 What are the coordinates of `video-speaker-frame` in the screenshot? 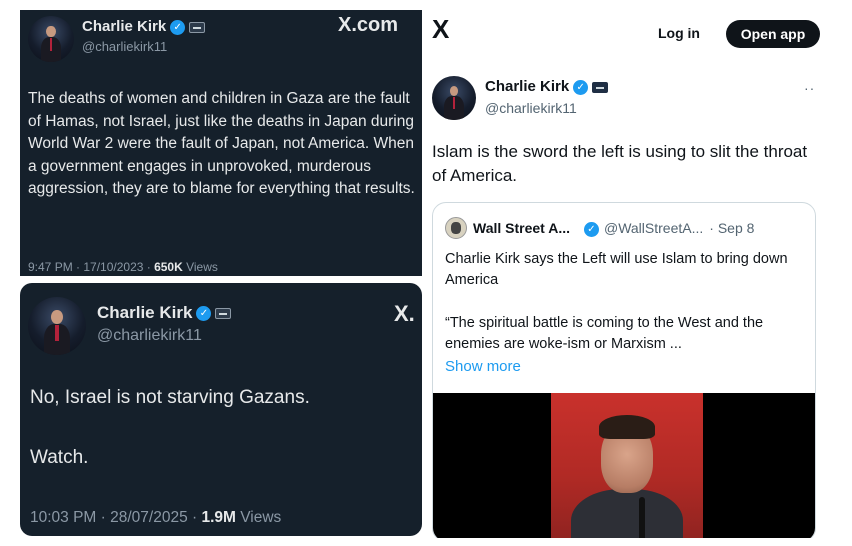 It's located at (627, 465).